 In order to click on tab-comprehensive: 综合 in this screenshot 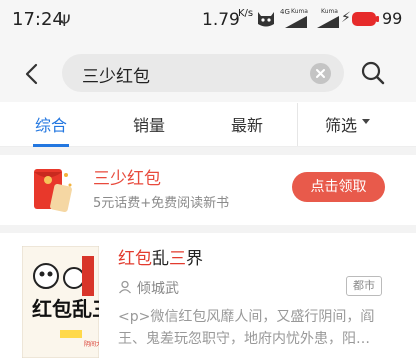, I will do `click(51, 124)`.